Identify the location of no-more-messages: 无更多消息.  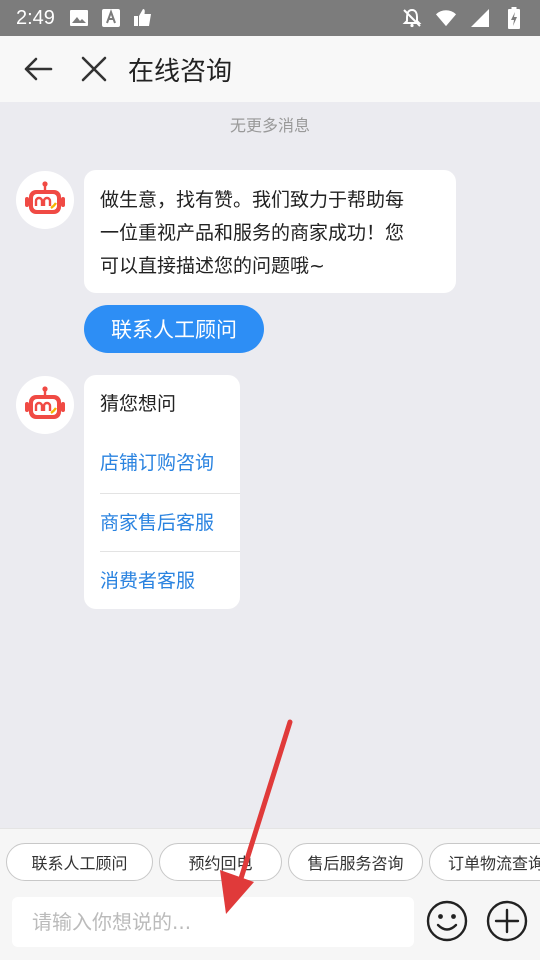
(269, 125).